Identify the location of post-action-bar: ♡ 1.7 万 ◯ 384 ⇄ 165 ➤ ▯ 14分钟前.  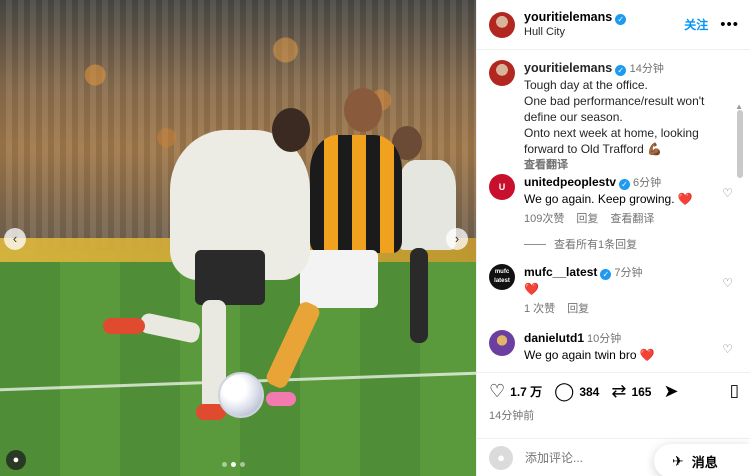
(613, 405).